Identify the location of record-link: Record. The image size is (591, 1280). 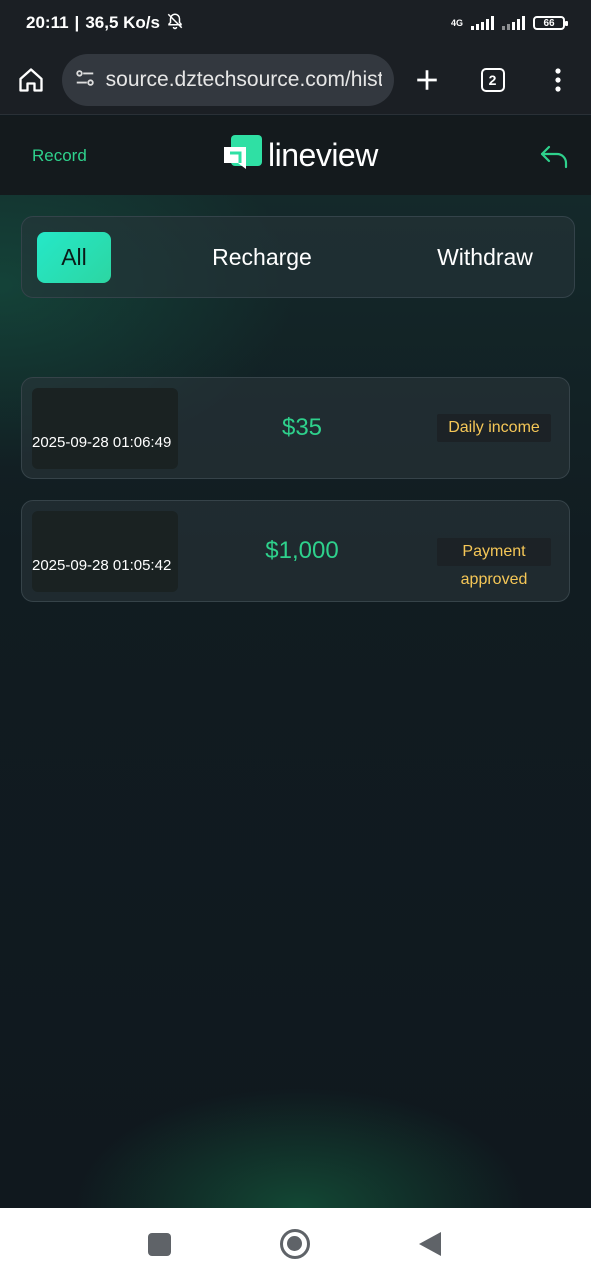
(59, 156).